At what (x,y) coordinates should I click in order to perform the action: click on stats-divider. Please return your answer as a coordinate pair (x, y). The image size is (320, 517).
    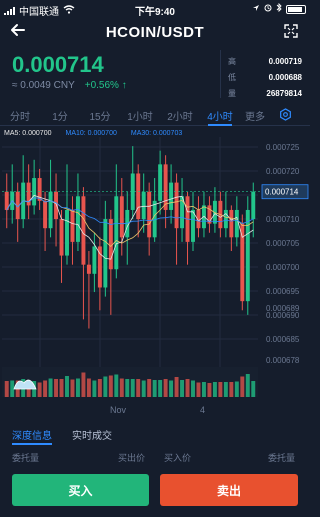
    Looking at the image, I should click on (220, 74).